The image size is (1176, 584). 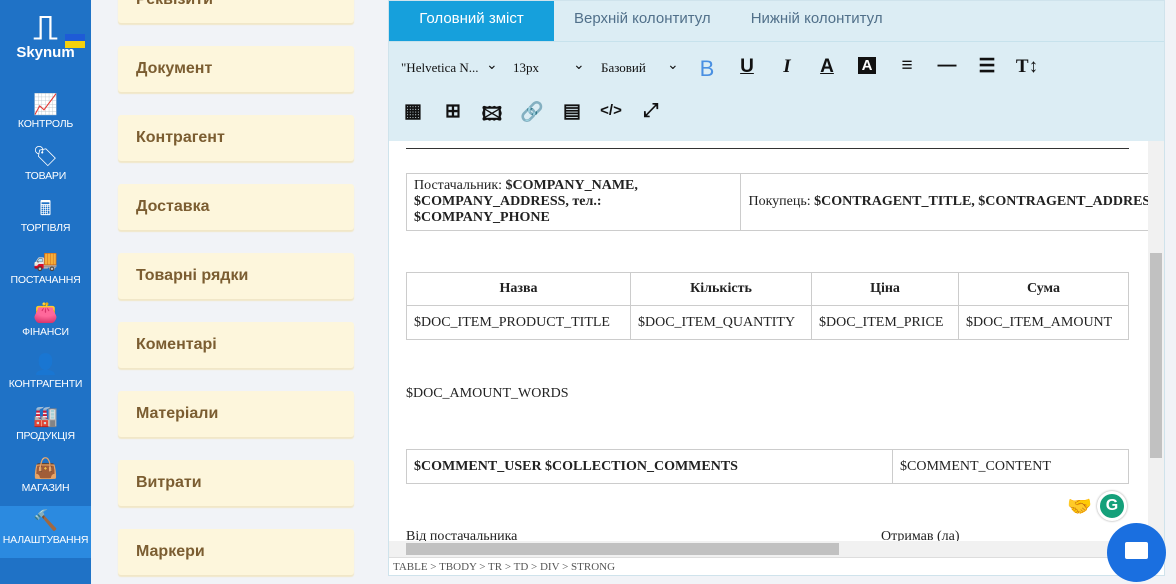 I want to click on nav-label: Продукція, so click(x=45, y=436).